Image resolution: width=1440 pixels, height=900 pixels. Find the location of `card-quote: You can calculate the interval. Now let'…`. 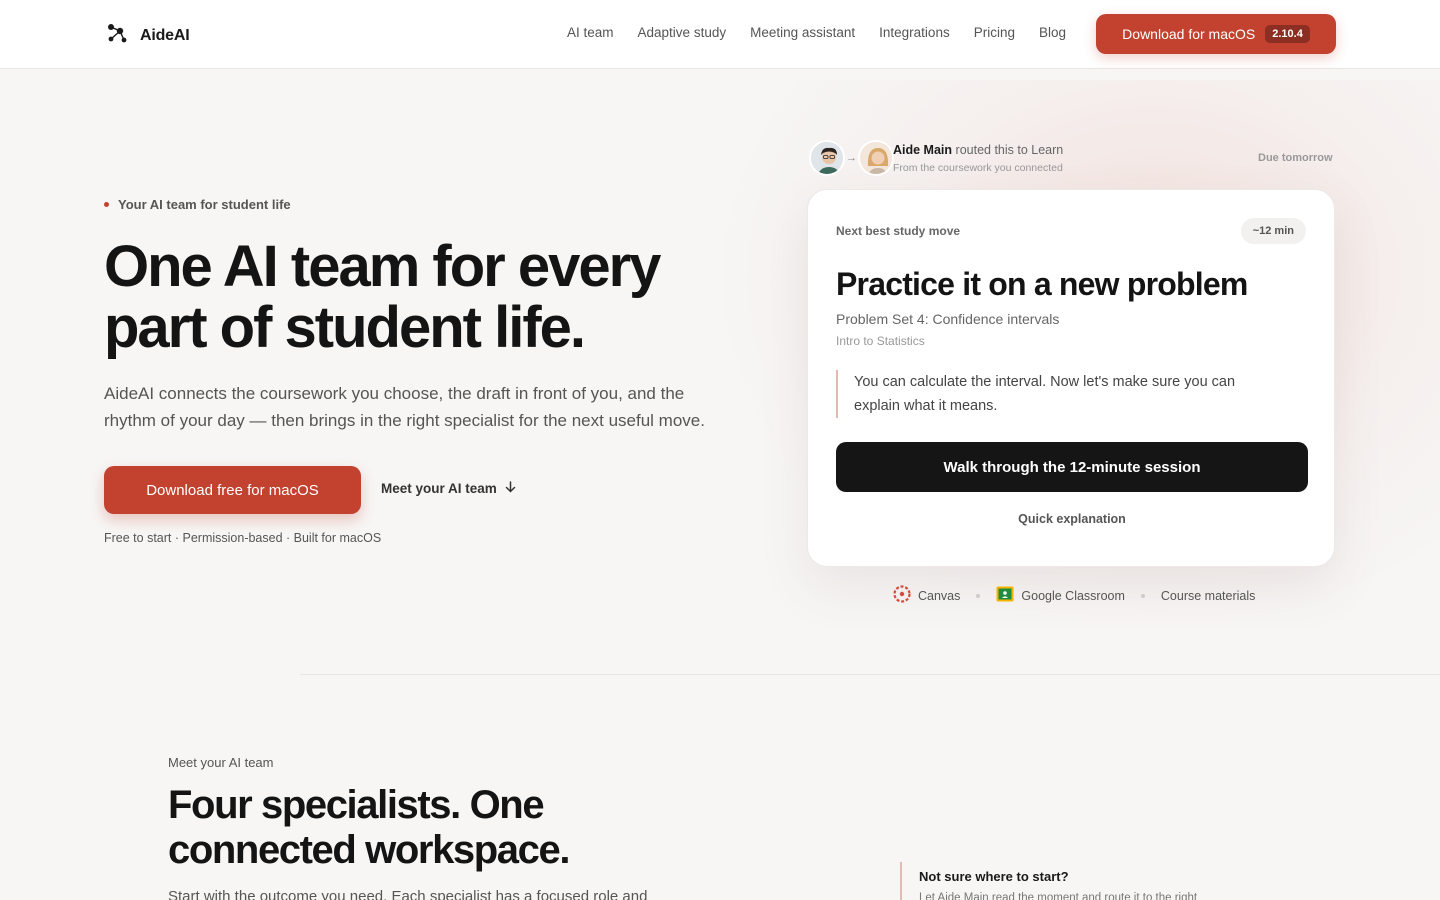

card-quote: You can calculate the interval. Now let'… is located at coordinates (1051, 394).